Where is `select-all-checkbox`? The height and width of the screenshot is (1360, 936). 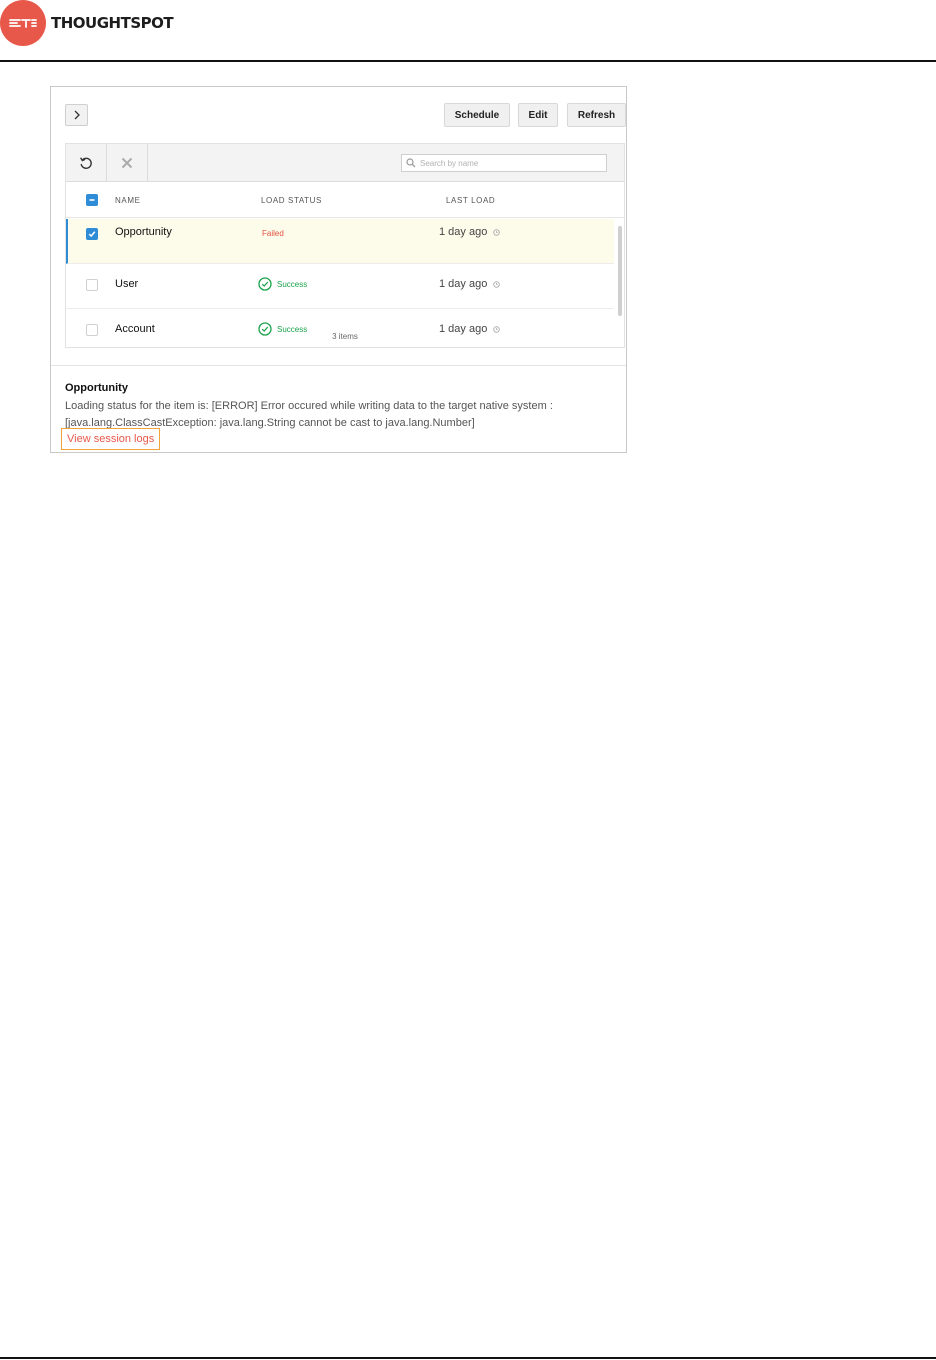
select-all-checkbox is located at coordinates (92, 200).